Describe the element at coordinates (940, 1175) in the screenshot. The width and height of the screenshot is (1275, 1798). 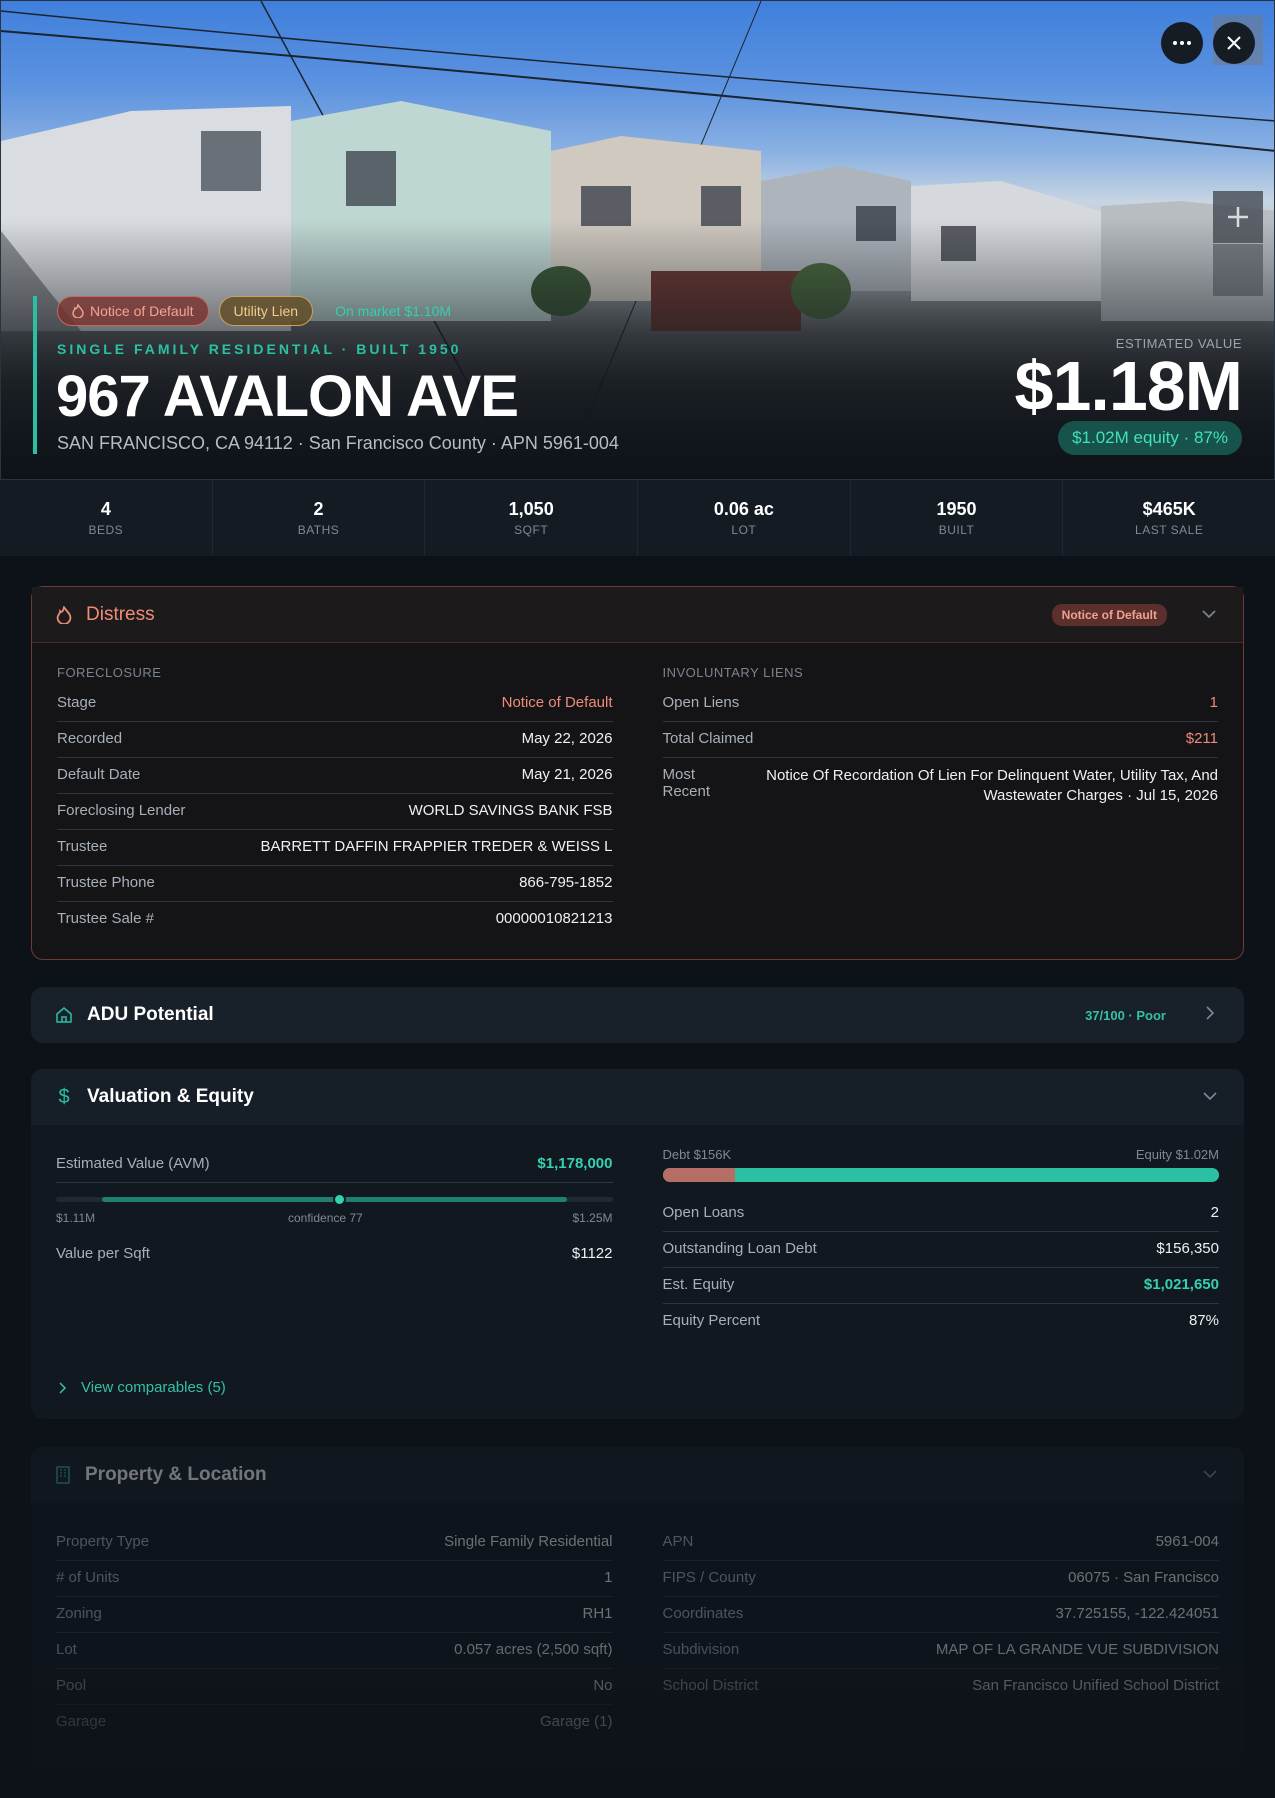
I see `debt-equity-bar` at that location.